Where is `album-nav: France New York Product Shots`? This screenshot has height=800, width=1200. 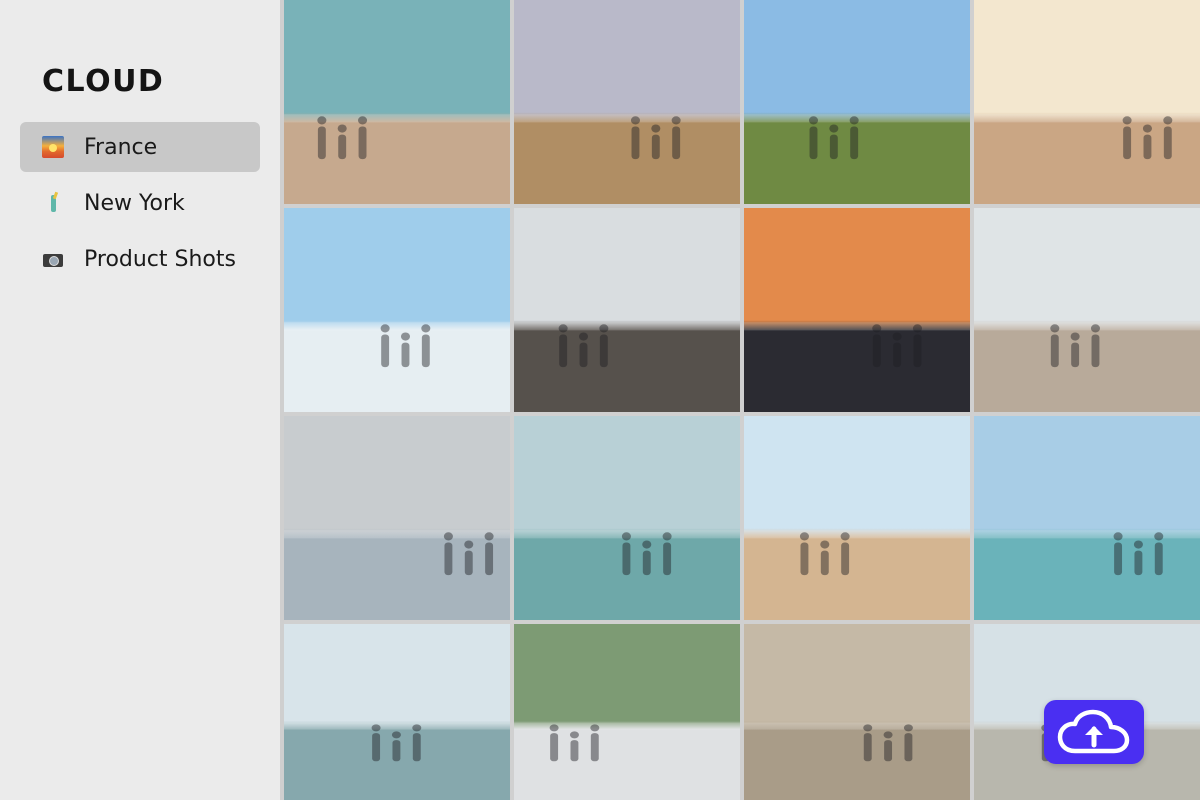
album-nav: France New York Product Shots is located at coordinates (140, 206).